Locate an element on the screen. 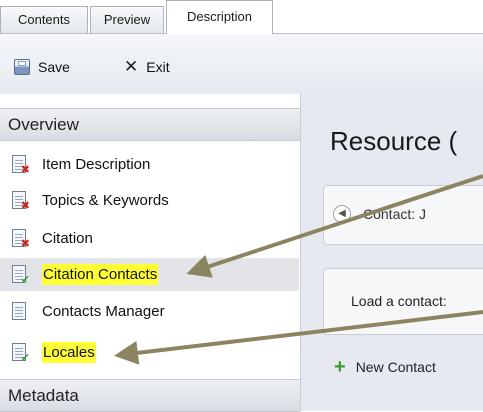 Image resolution: width=483 pixels, height=412 pixels. save-button: Save is located at coordinates (42, 67).